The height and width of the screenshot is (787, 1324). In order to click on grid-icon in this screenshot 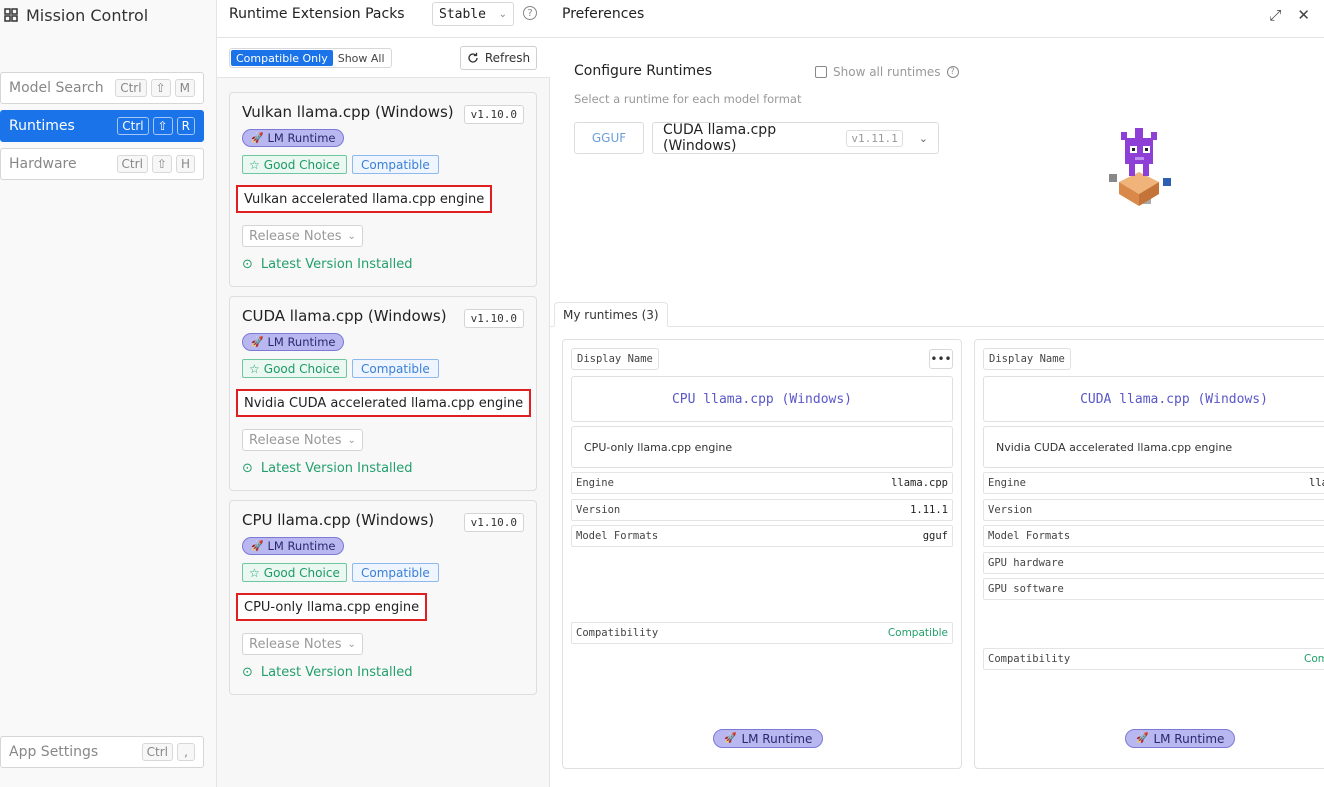, I will do `click(11, 15)`.